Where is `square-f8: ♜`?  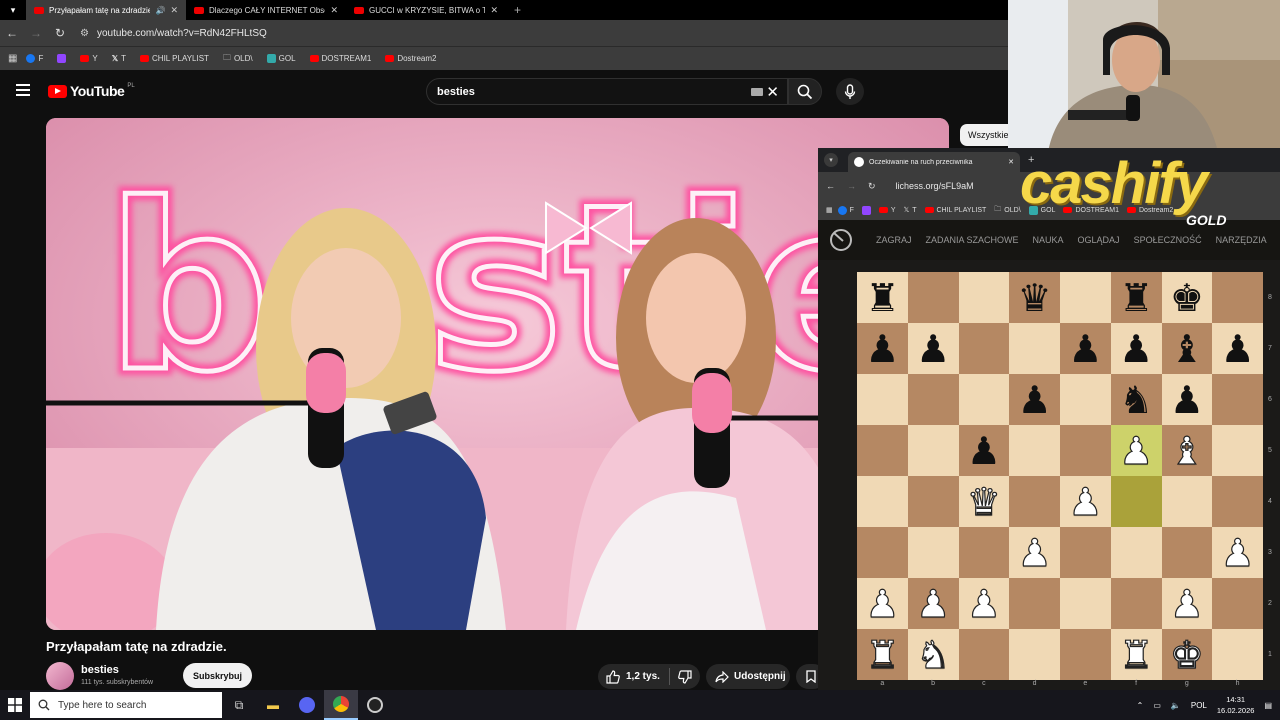 square-f8: ♜ is located at coordinates (1136, 297).